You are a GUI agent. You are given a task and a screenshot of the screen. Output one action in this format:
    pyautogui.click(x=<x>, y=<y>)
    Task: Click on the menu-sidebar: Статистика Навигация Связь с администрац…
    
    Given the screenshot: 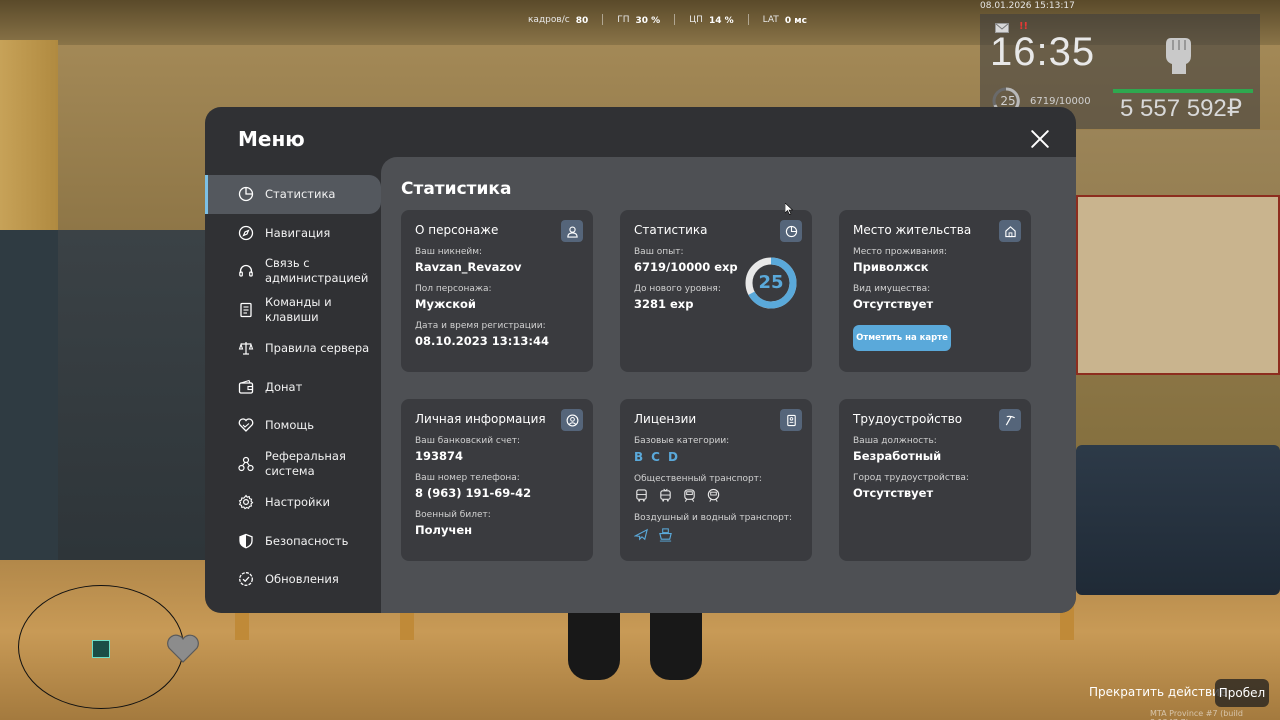 What is the action you would take?
    pyautogui.click(x=293, y=387)
    